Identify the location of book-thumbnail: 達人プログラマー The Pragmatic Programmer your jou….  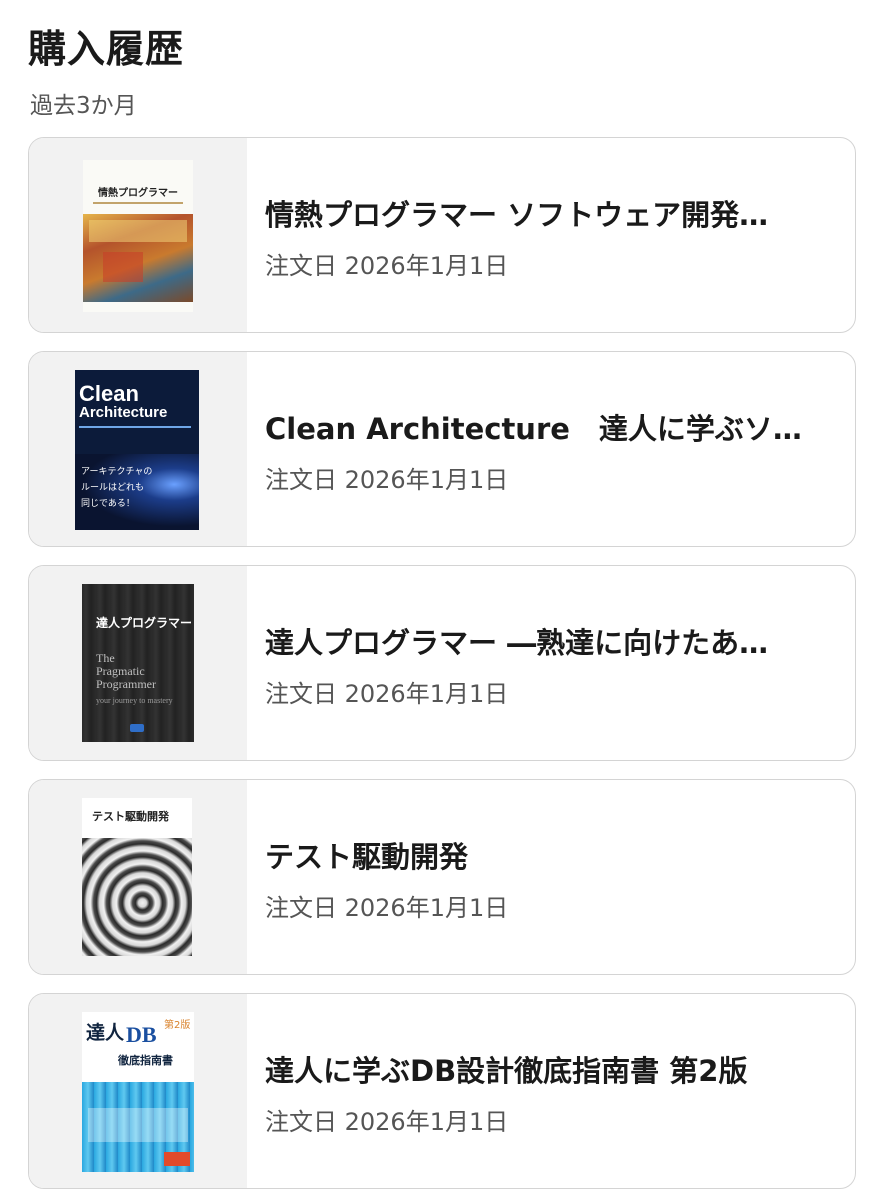
(138, 663).